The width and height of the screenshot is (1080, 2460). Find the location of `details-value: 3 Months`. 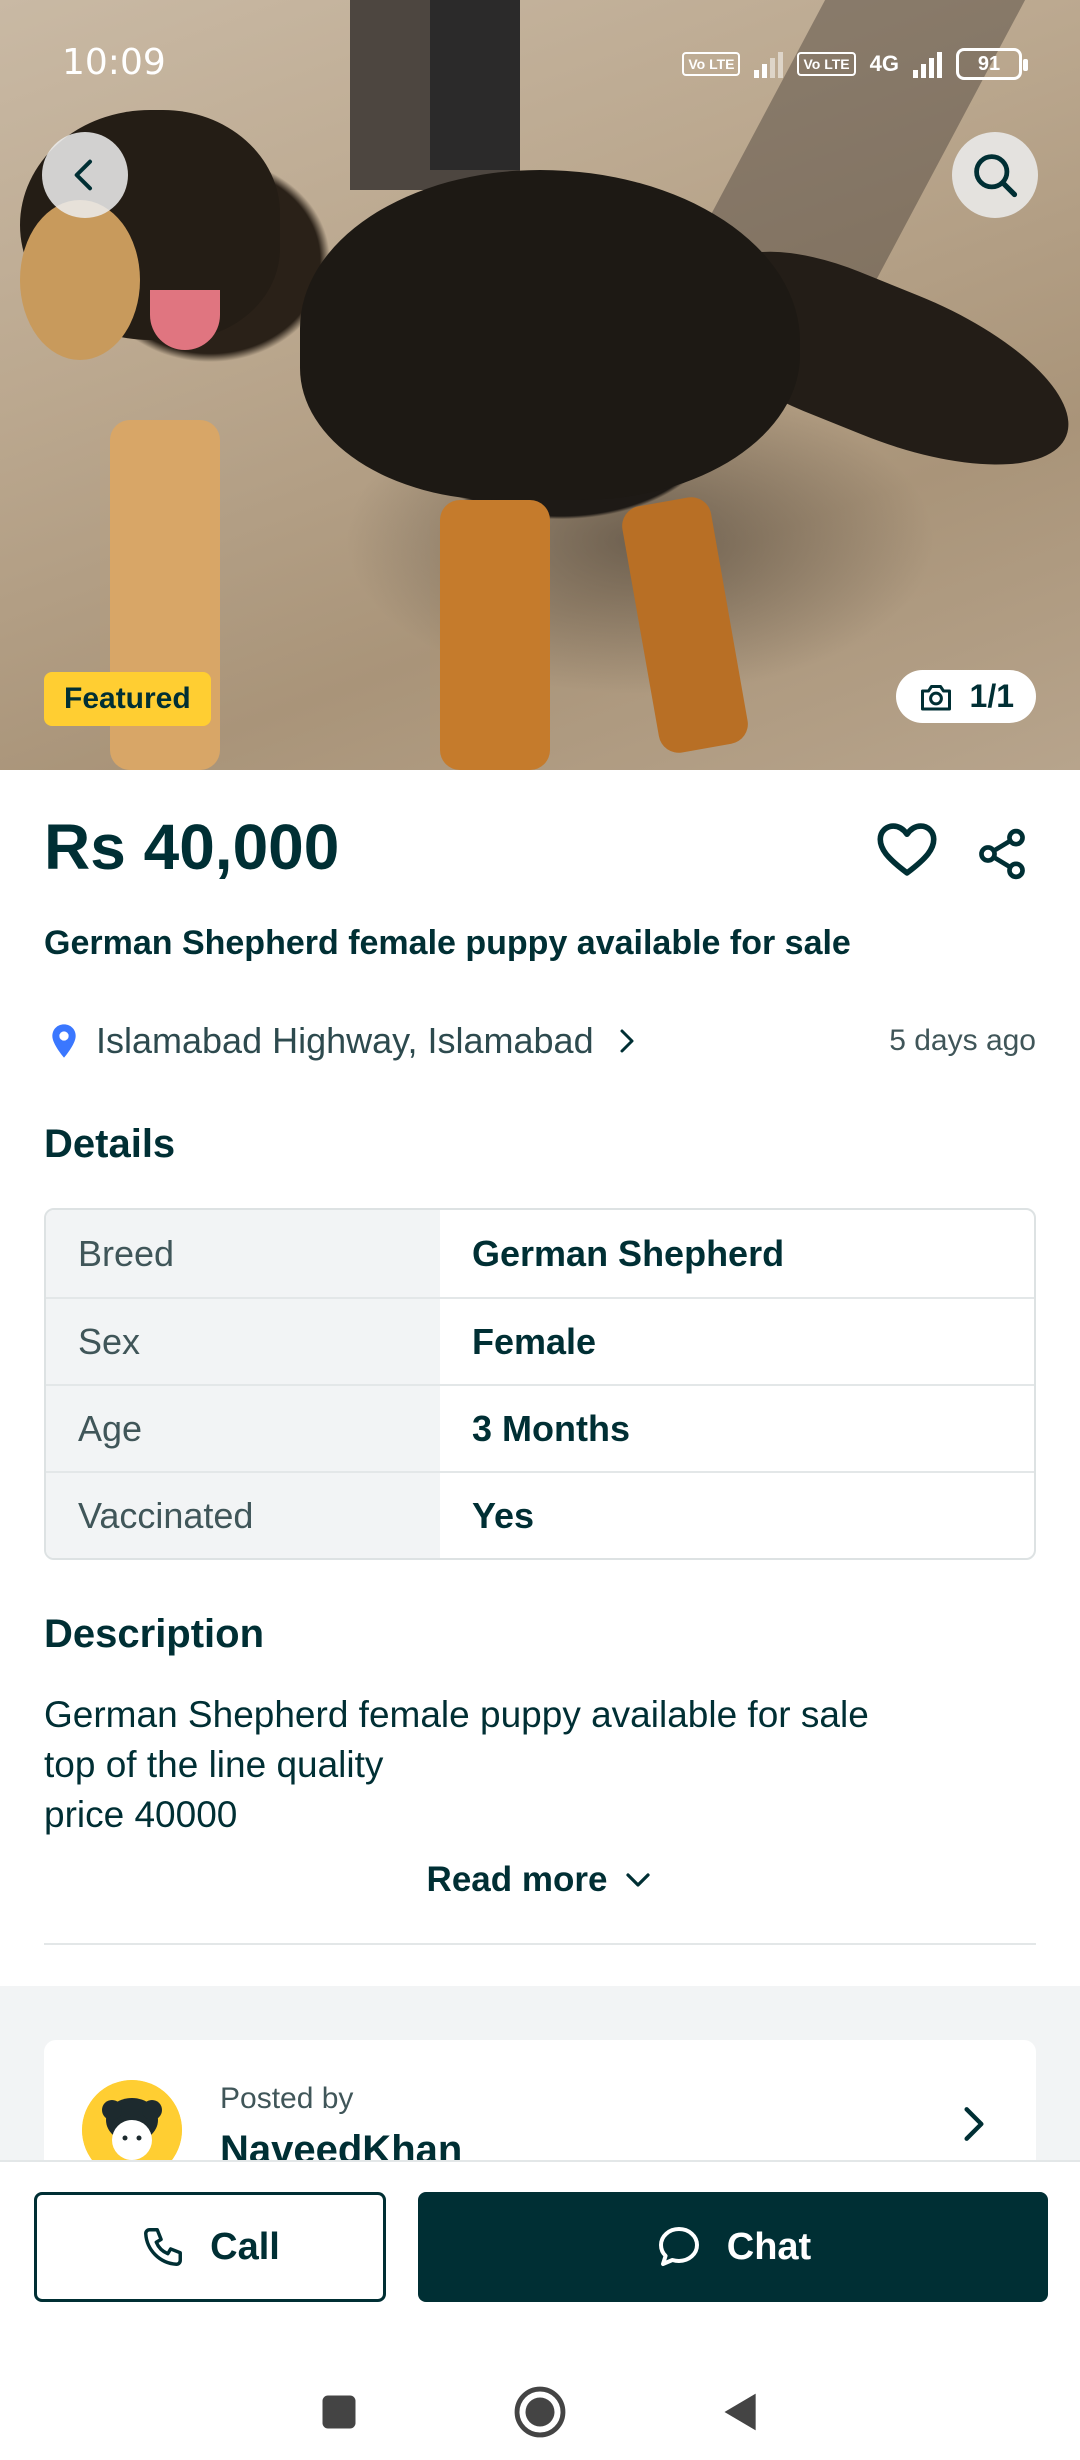

details-value: 3 Months is located at coordinates (551, 1428).